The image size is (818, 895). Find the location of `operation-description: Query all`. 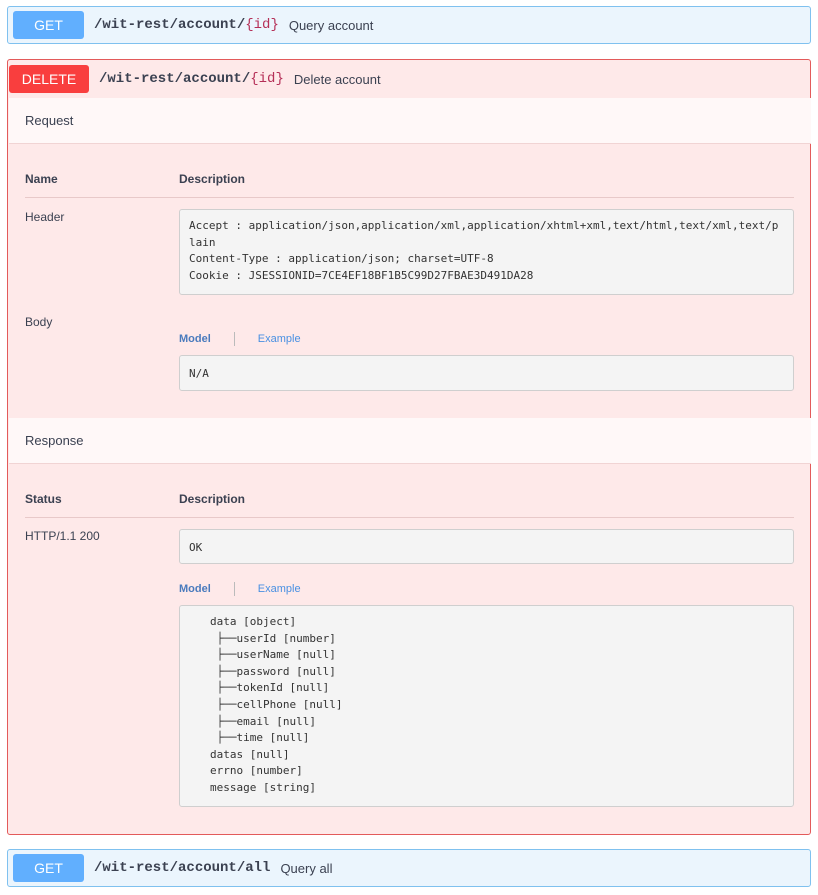

operation-description: Query all is located at coordinates (306, 868).